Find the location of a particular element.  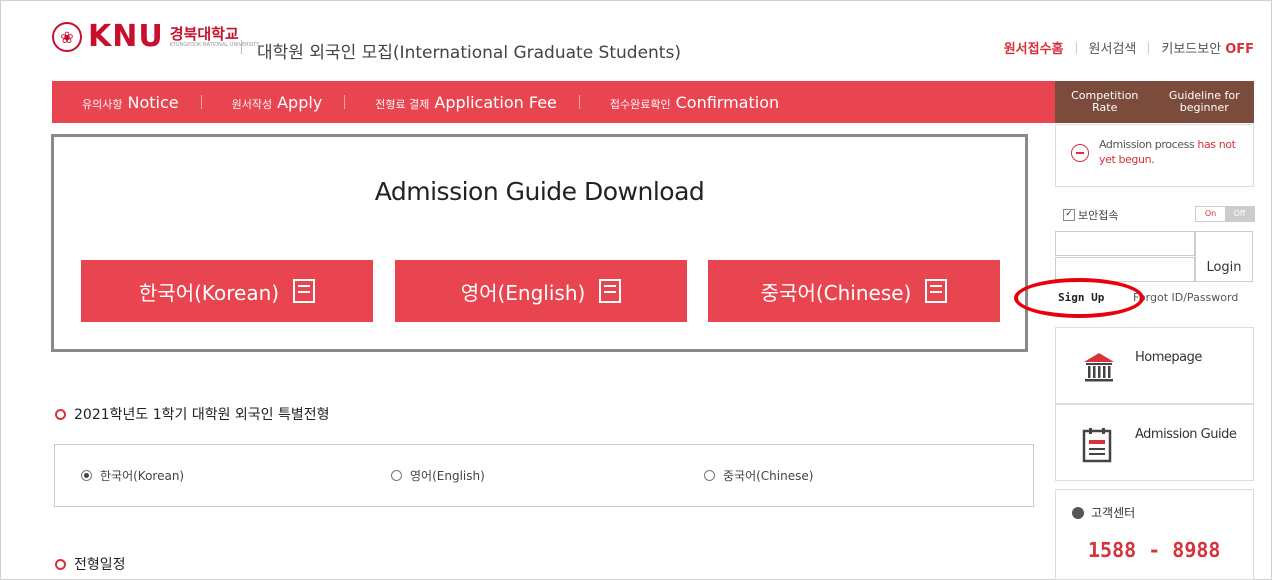

nav-item-confirmation: 접수완료확인 Confirmation is located at coordinates (679, 102).